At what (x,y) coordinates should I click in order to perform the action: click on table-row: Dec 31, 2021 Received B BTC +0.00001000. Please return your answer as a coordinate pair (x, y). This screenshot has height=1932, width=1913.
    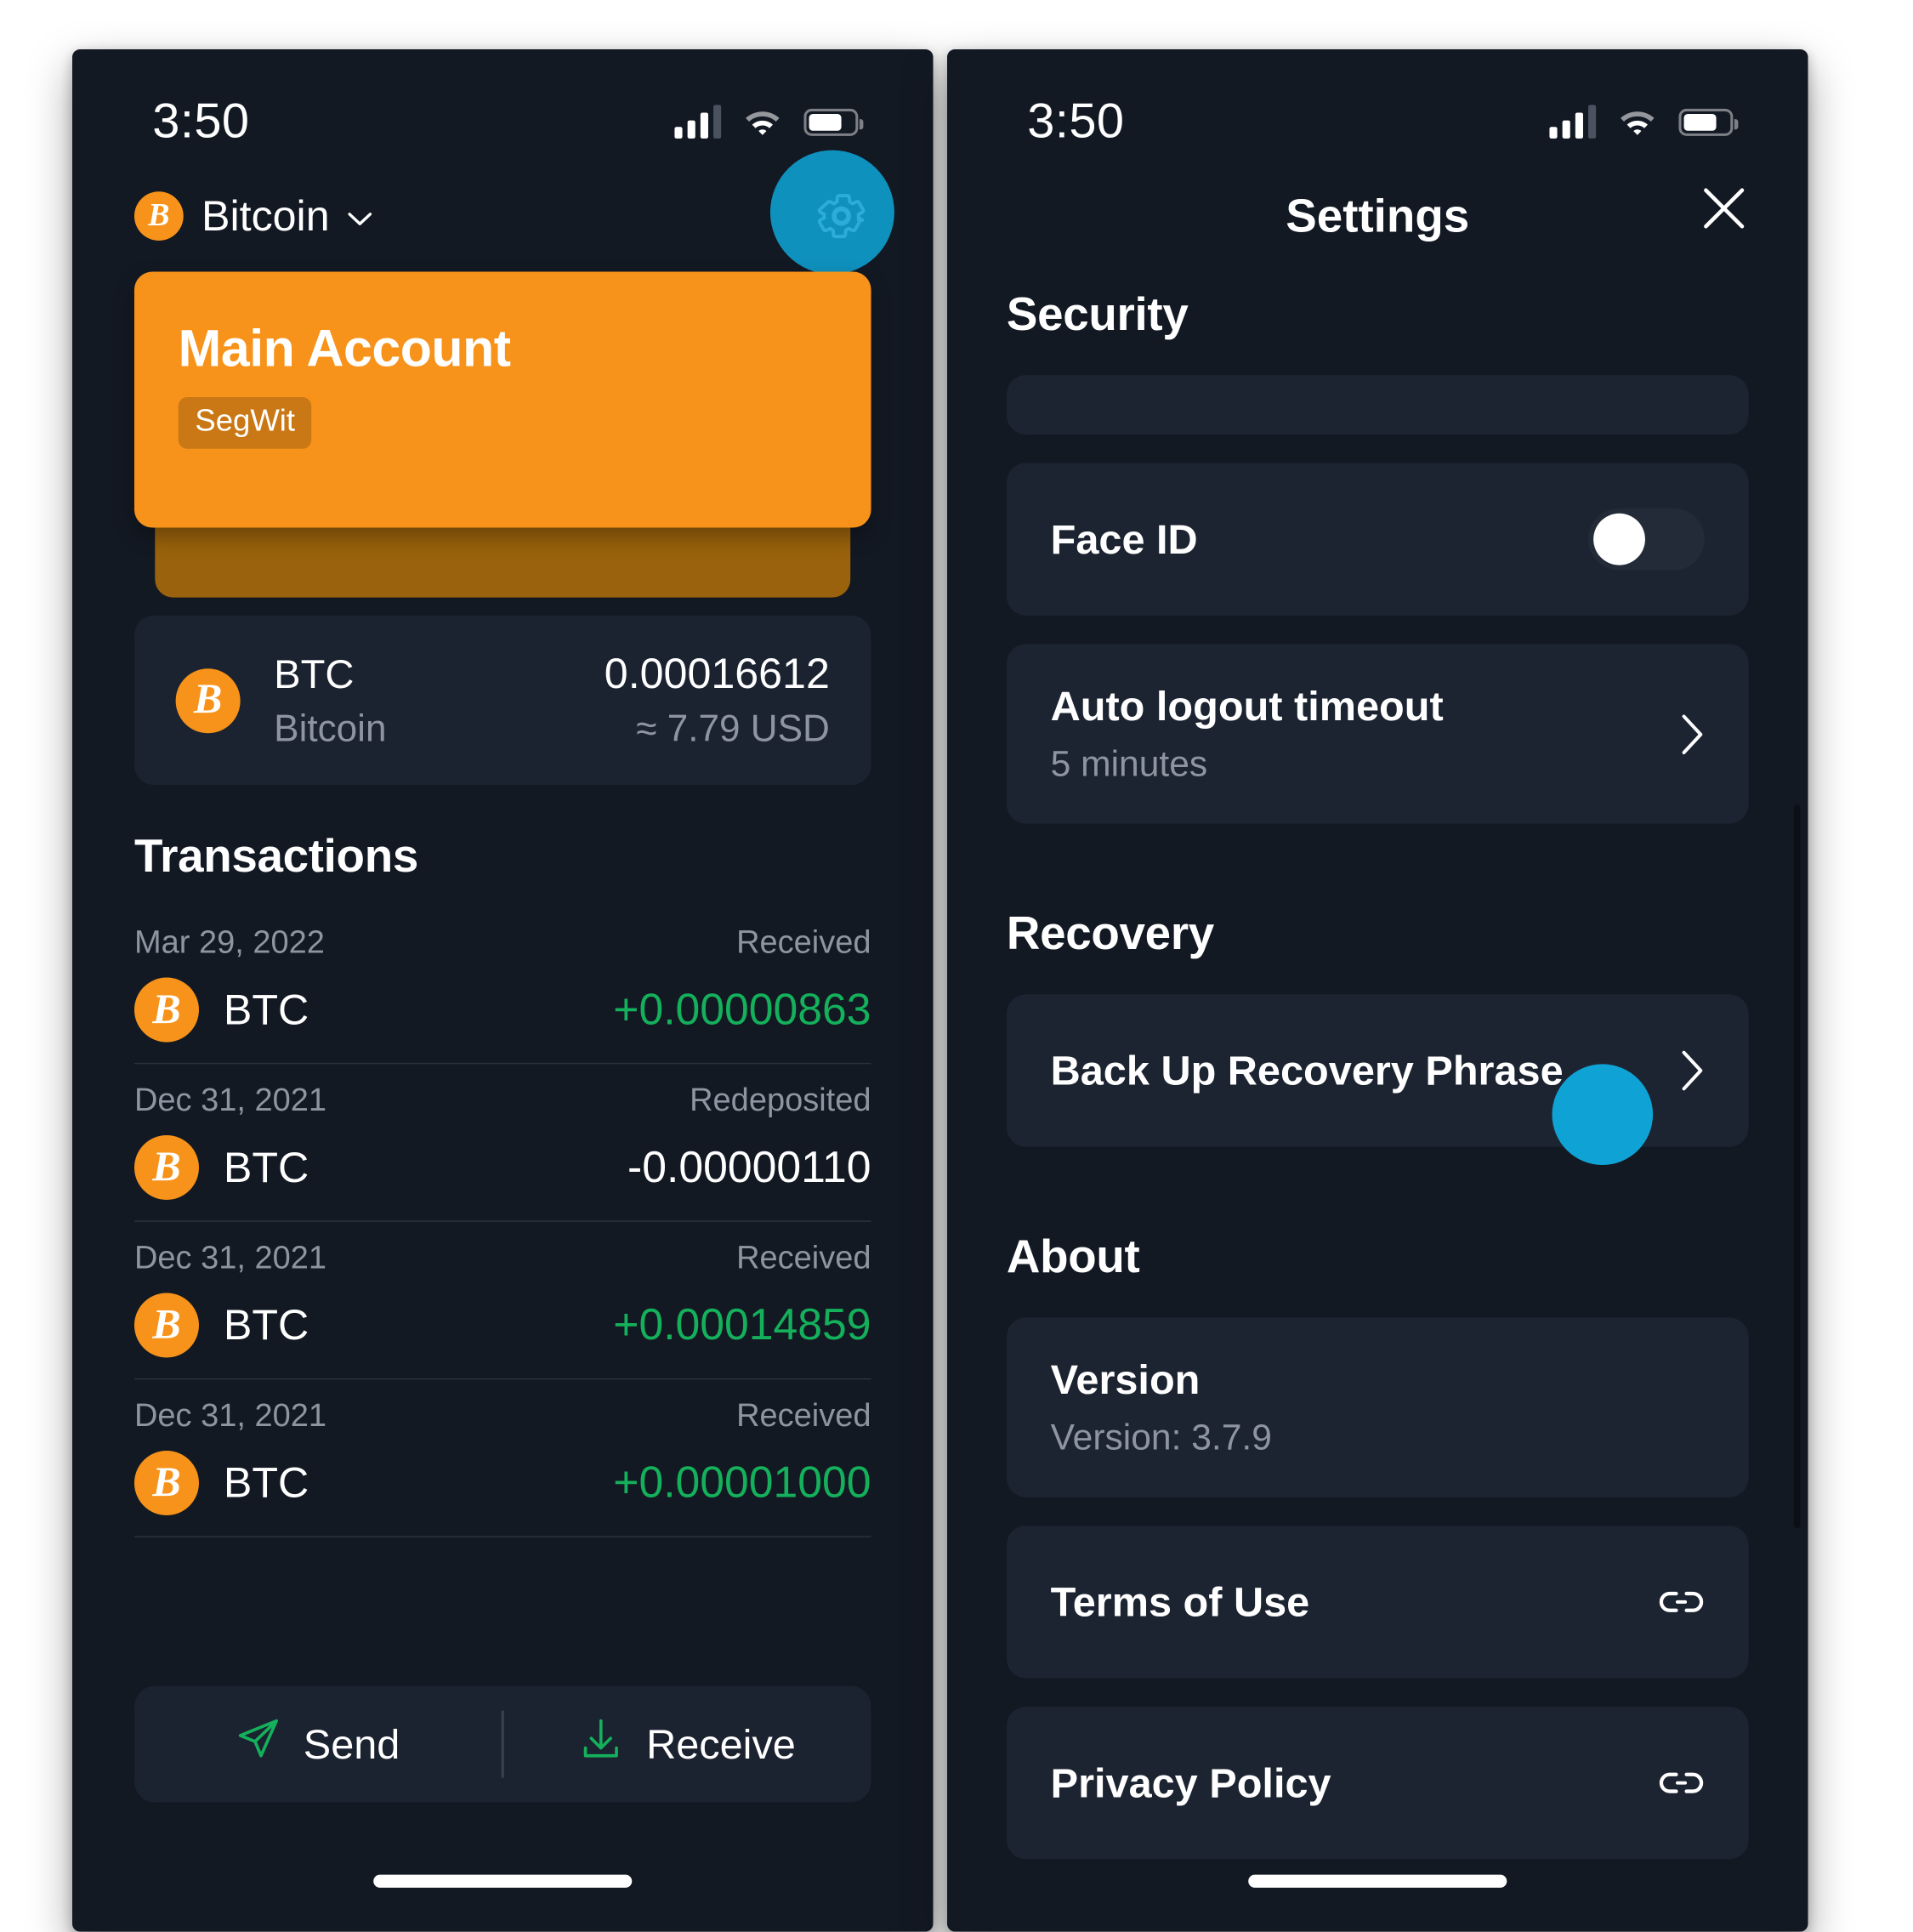
    Looking at the image, I should click on (502, 1458).